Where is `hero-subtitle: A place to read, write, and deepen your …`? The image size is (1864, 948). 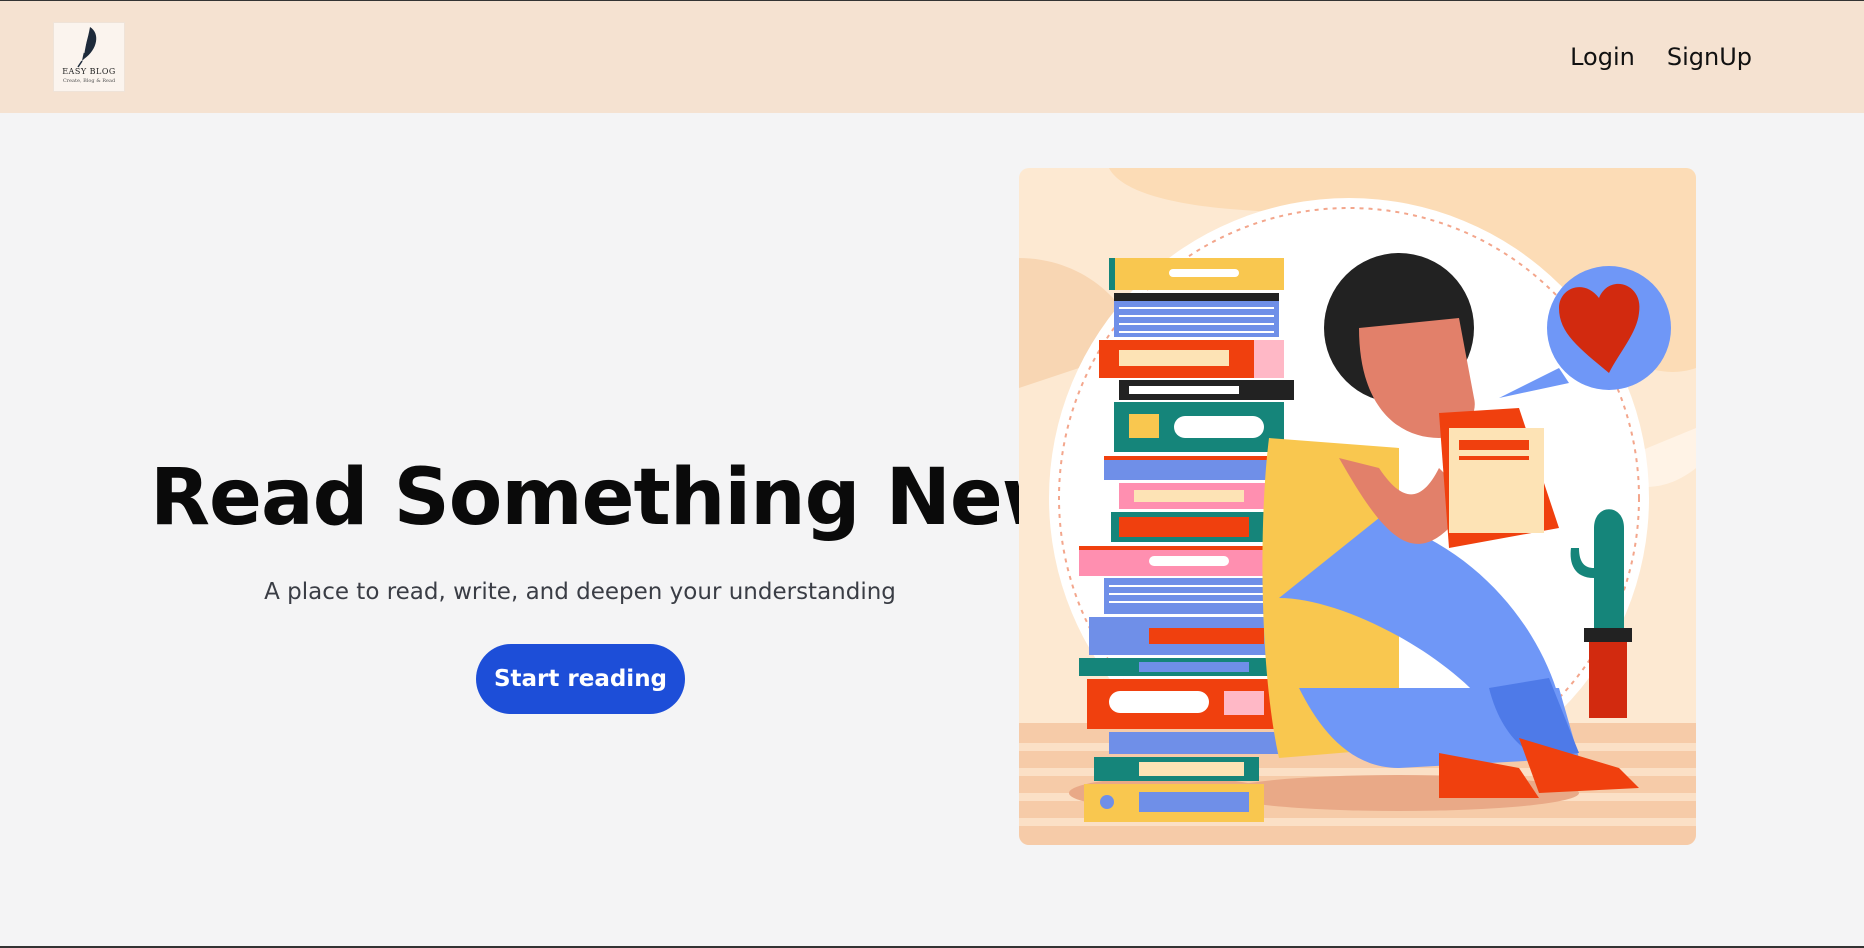 hero-subtitle: A place to read, write, and deepen your … is located at coordinates (580, 592).